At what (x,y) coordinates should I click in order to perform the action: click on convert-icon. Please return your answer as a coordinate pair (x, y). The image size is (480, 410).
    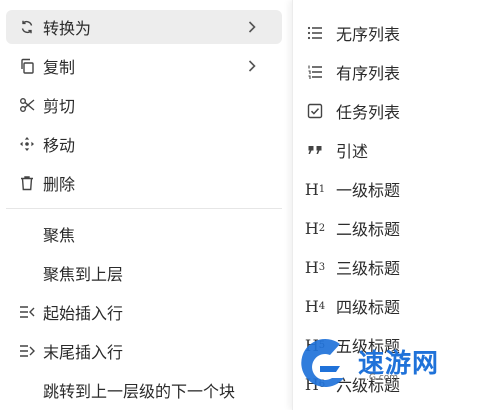
    Looking at the image, I should click on (27, 27).